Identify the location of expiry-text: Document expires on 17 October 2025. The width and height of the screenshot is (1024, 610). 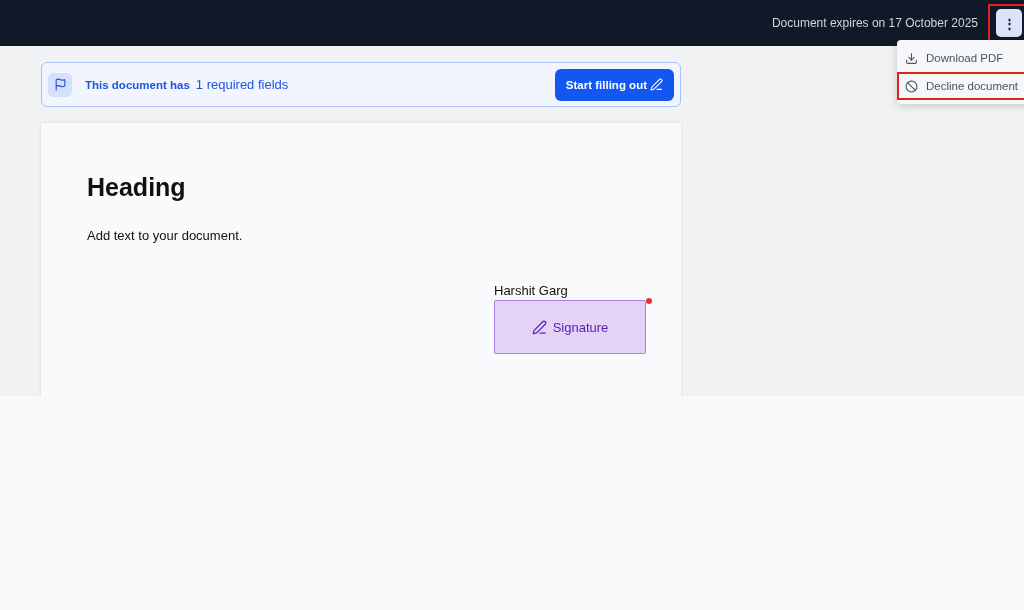
(874, 23).